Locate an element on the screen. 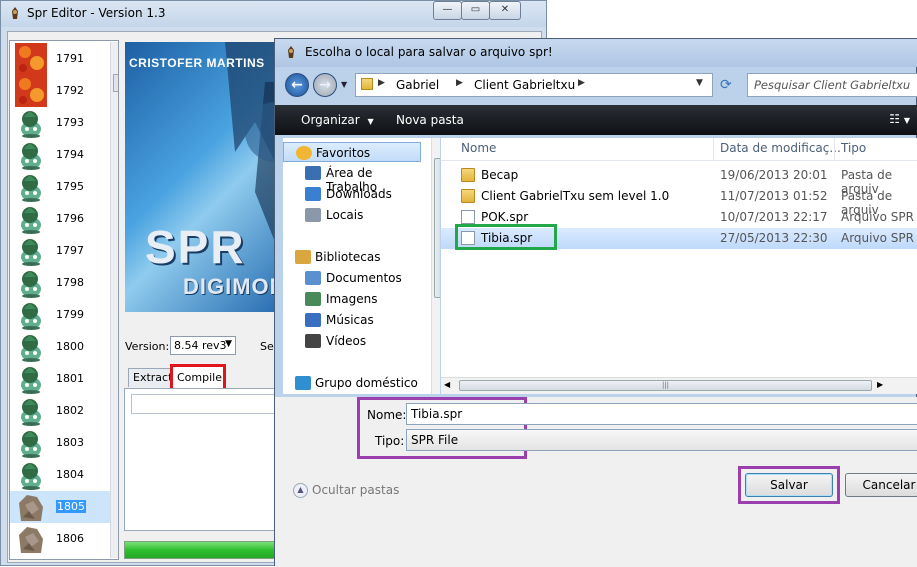 Image resolution: width=917 pixels, height=567 pixels. cancel-button: Cancelar is located at coordinates (881, 485).